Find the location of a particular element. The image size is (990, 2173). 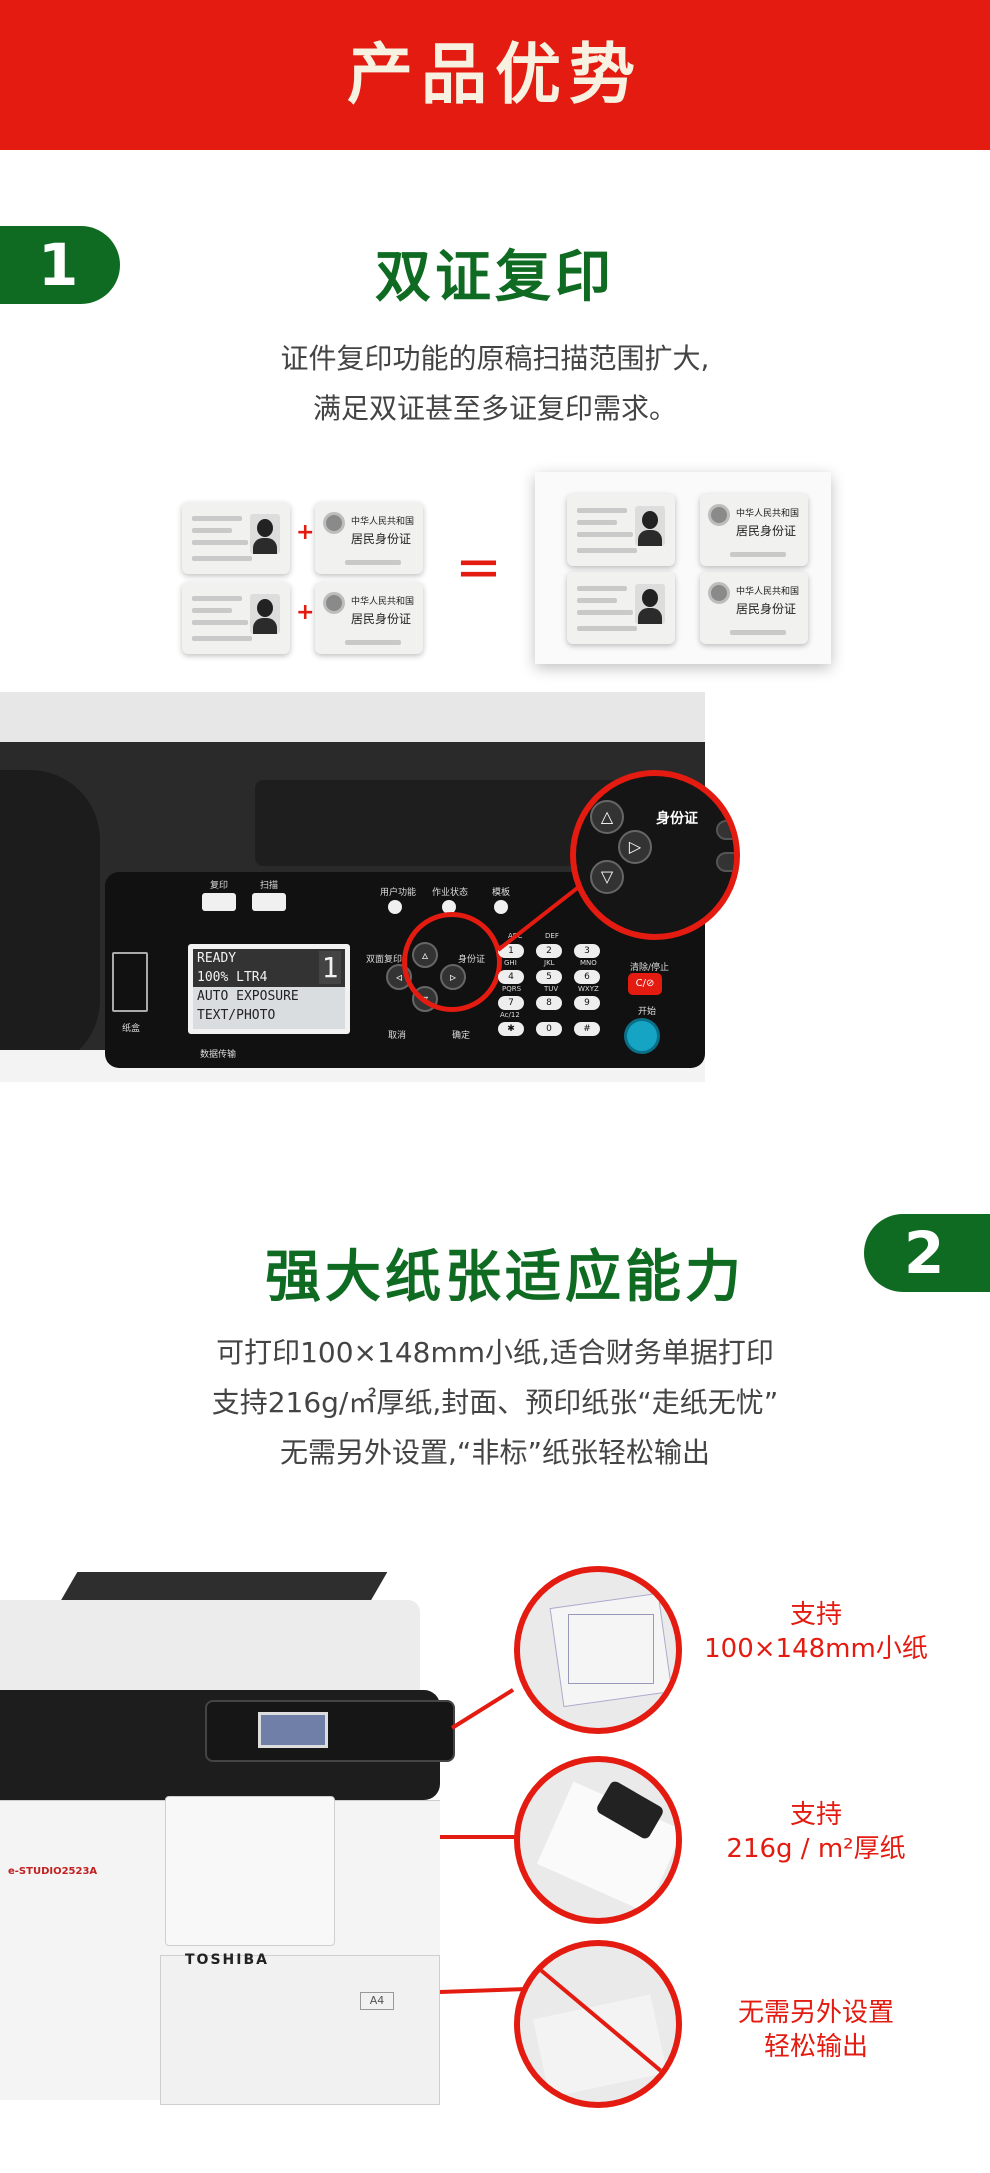

right-arrow-icon: ▷ is located at coordinates (635, 847).